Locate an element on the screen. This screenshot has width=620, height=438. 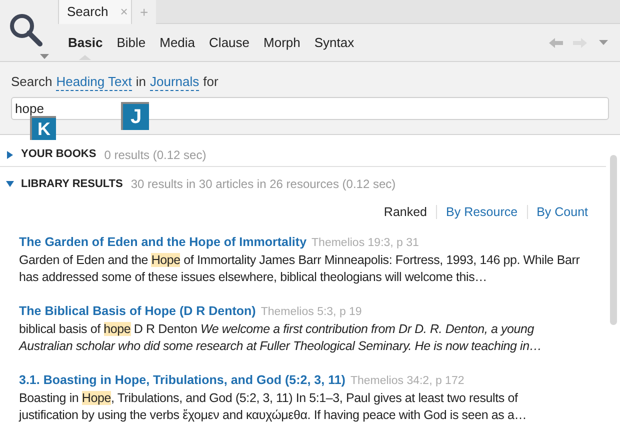
result-source: Themelios 5:3, p 19 is located at coordinates (311, 312).